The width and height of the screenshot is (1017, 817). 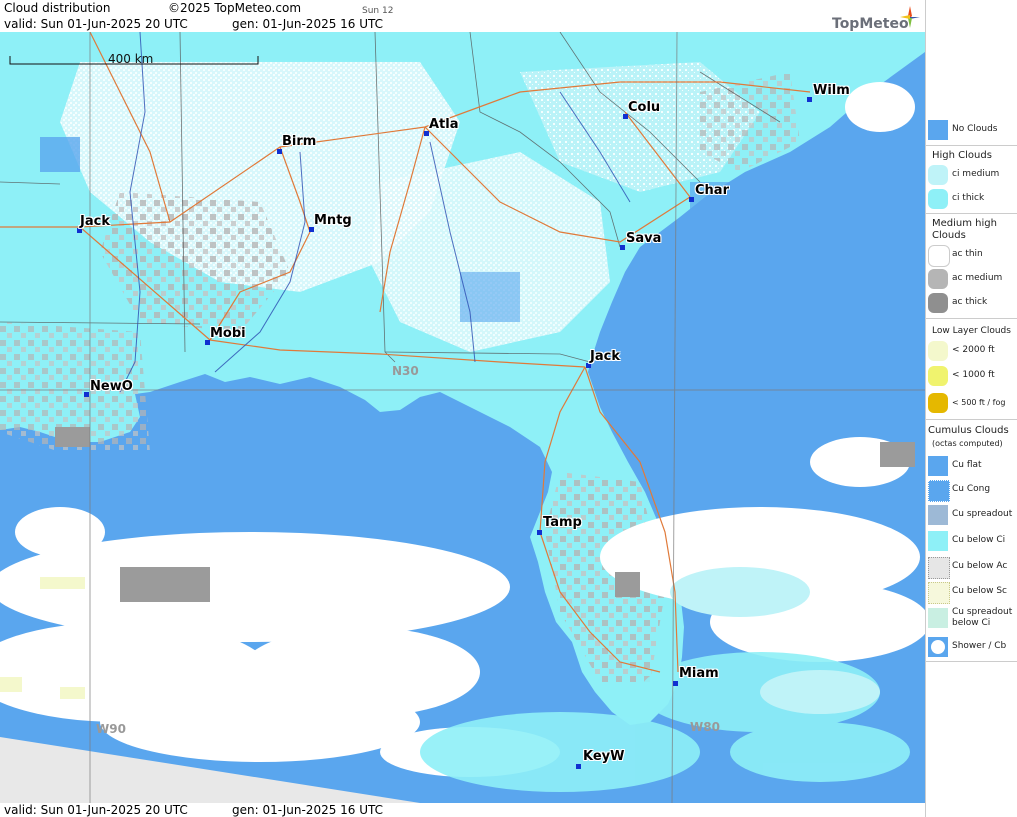 I want to click on shower-cb-label: Shower / Cb, so click(x=979, y=646).